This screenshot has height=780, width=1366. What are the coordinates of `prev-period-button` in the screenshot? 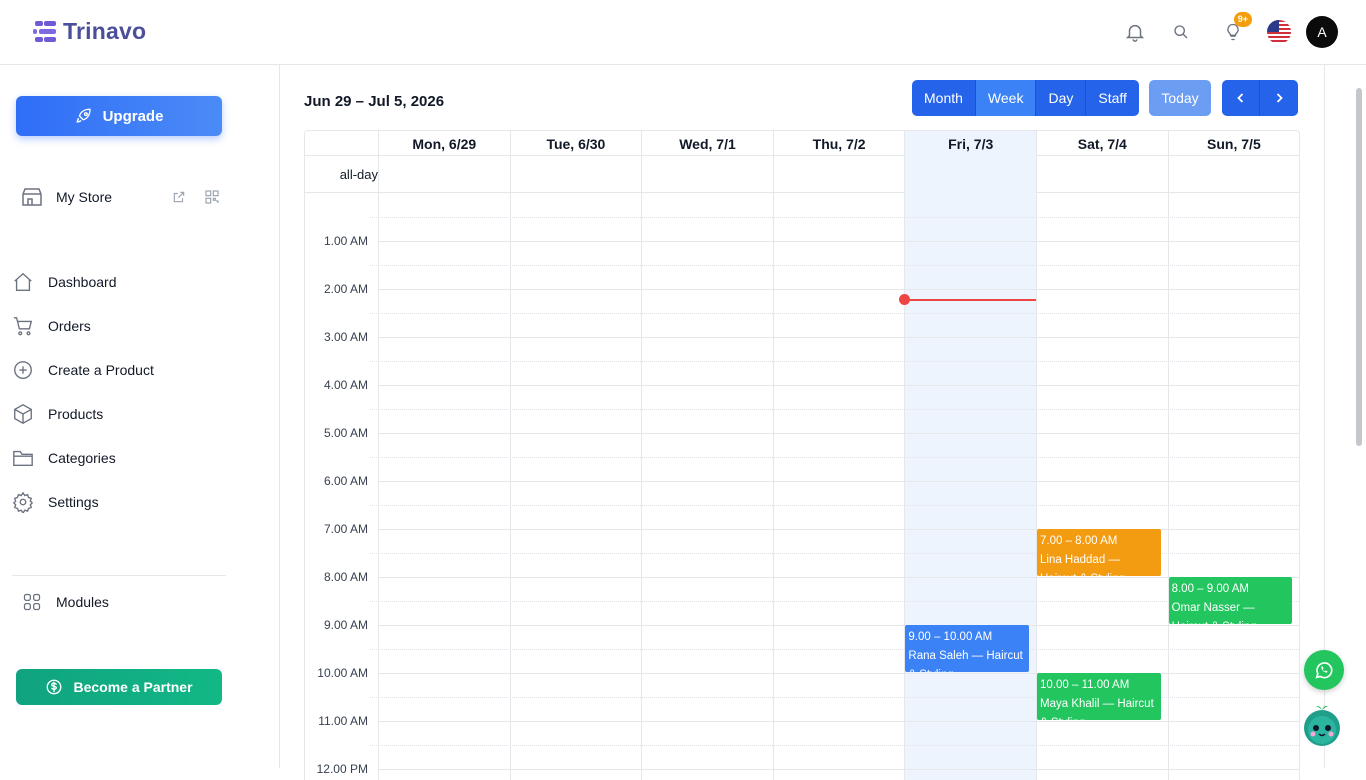 It's located at (1241, 98).